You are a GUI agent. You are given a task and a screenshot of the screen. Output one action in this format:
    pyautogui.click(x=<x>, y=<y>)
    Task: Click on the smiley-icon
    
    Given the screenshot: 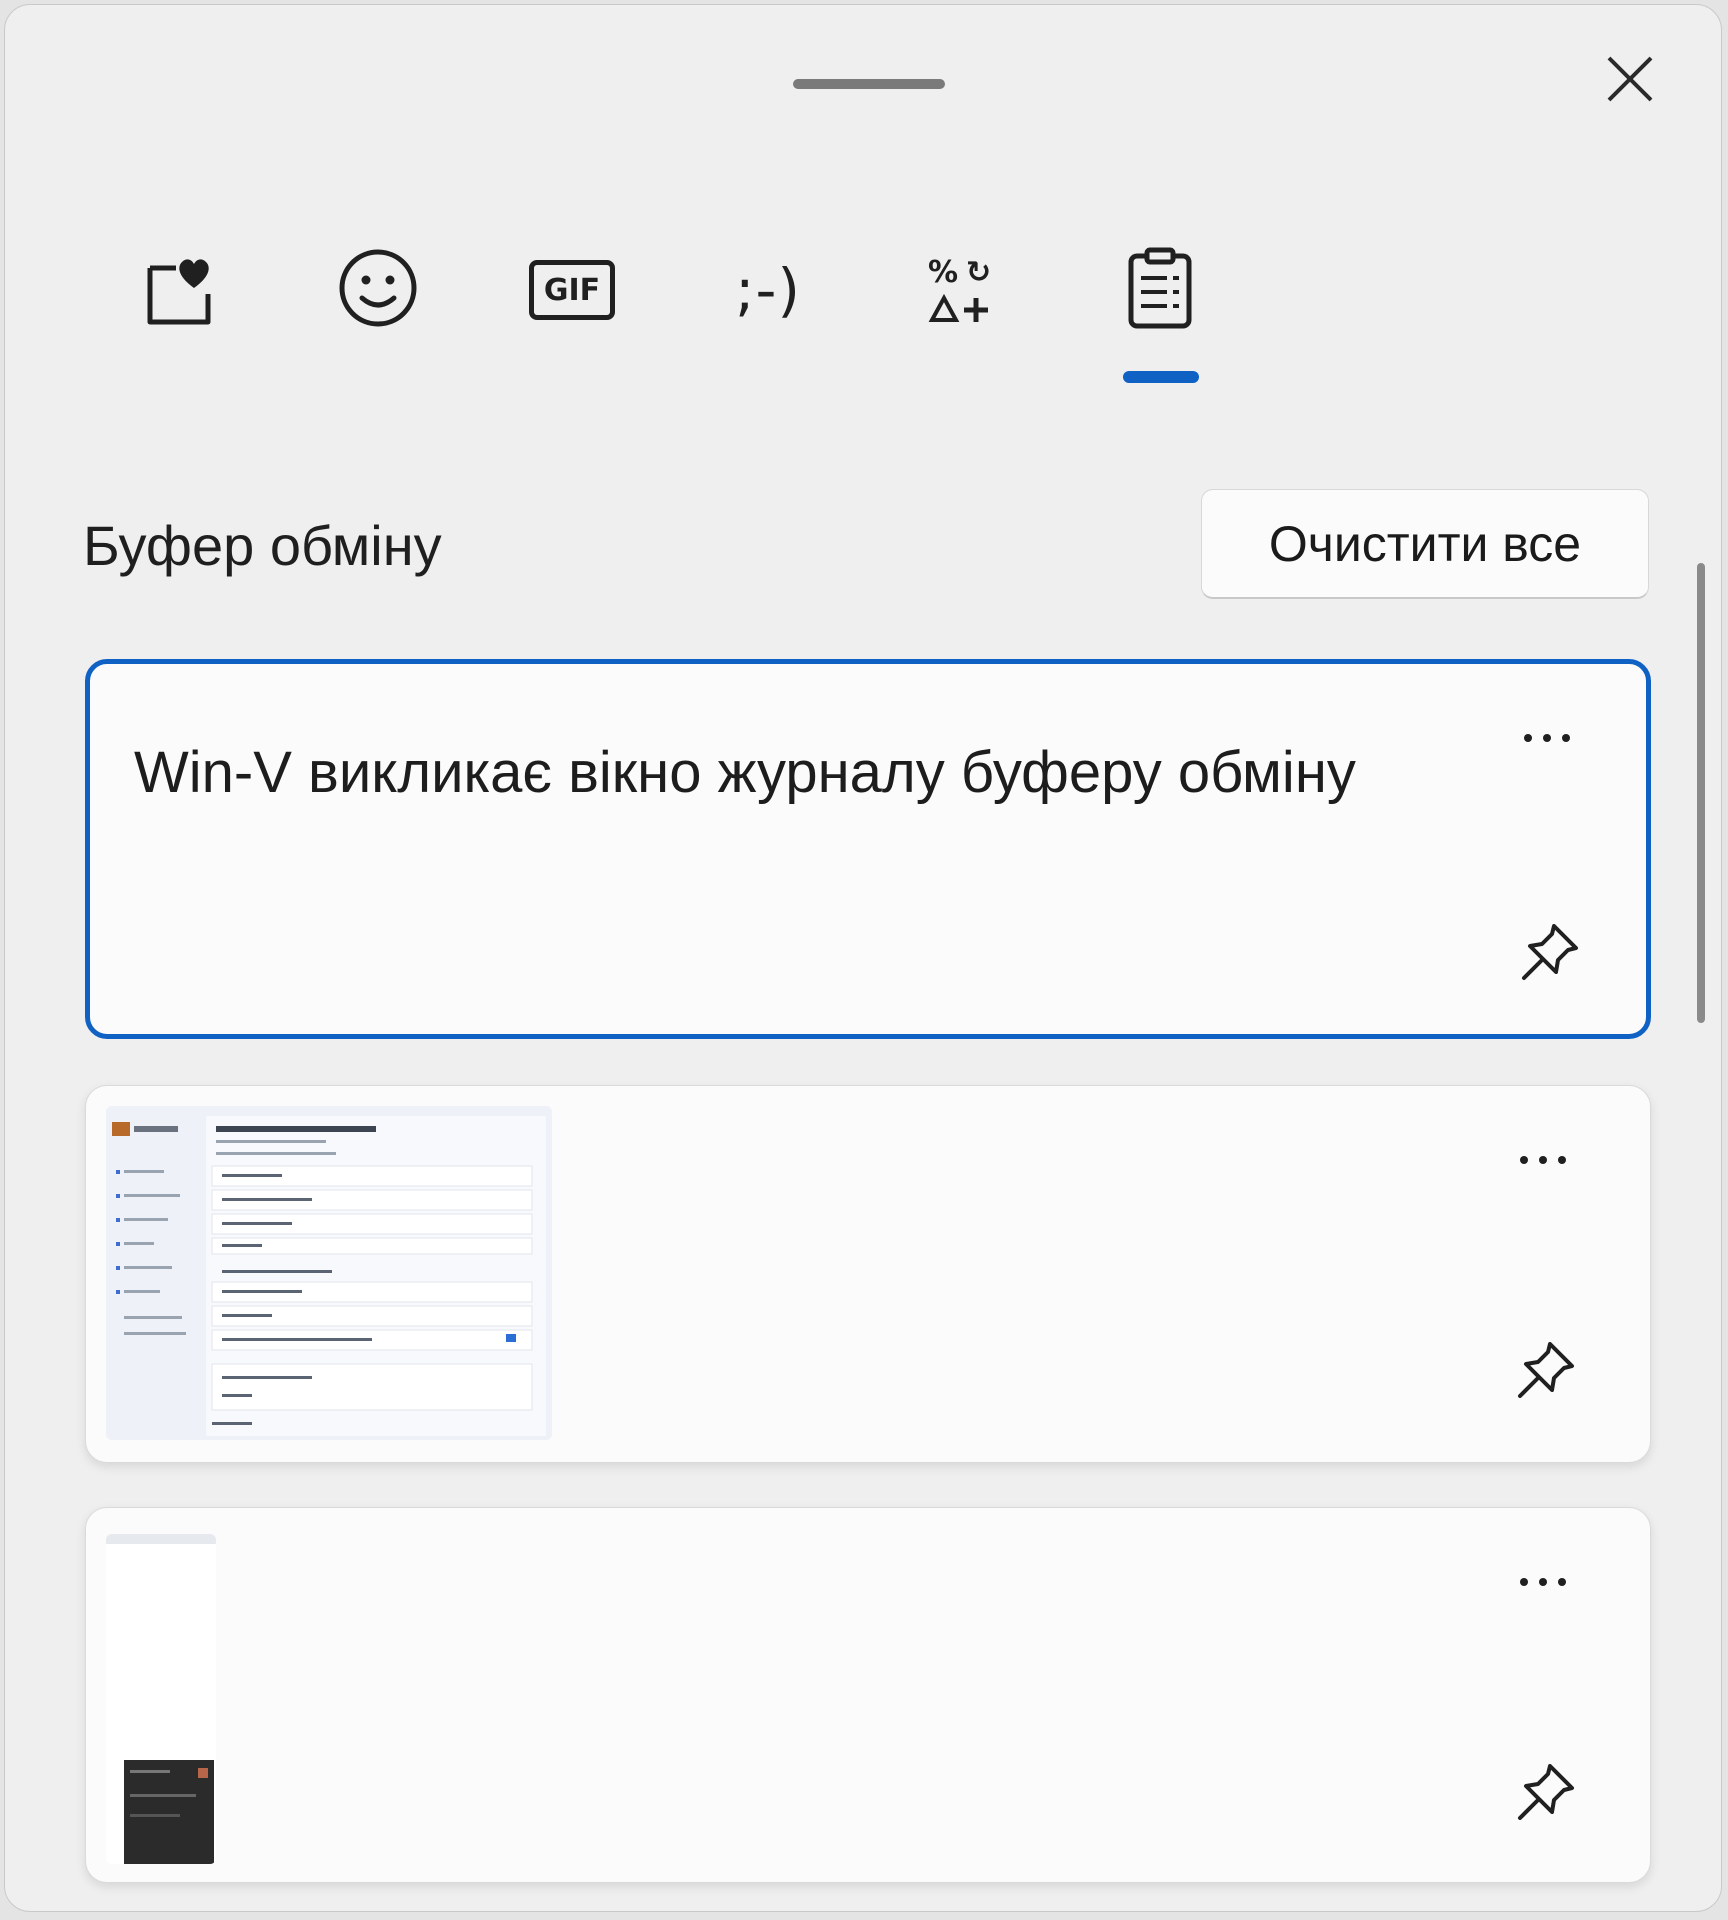 What is the action you would take?
    pyautogui.click(x=378, y=290)
    